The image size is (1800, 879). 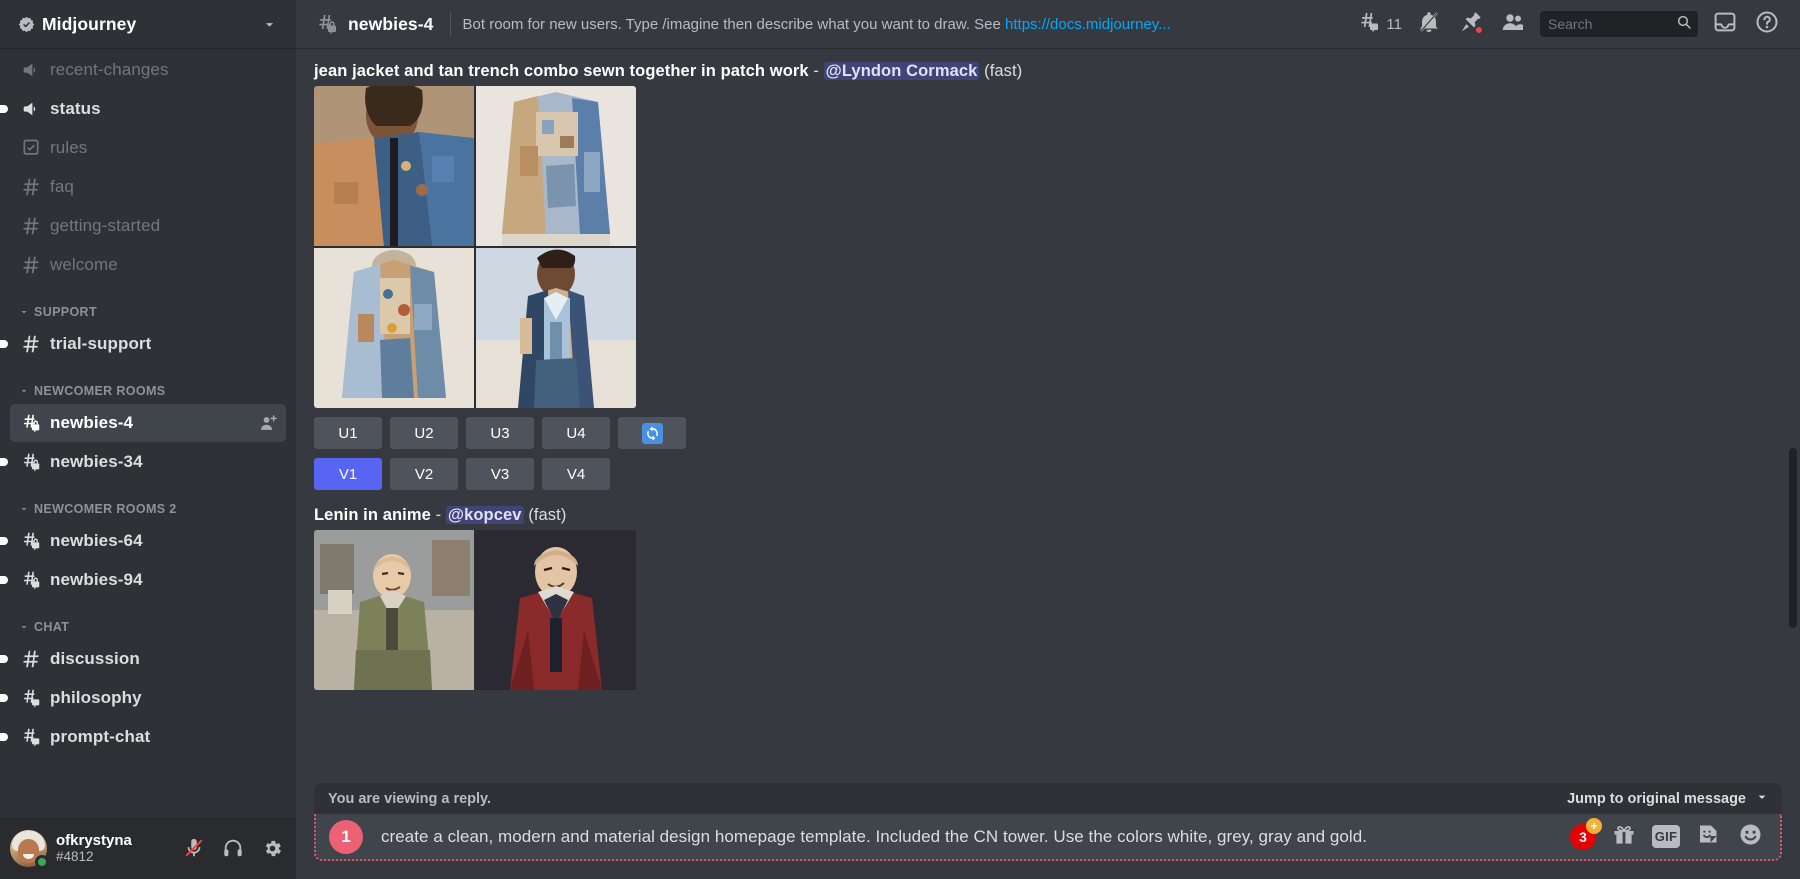 I want to click on sidebar-item-discussion: discussion, so click(x=143, y=659).